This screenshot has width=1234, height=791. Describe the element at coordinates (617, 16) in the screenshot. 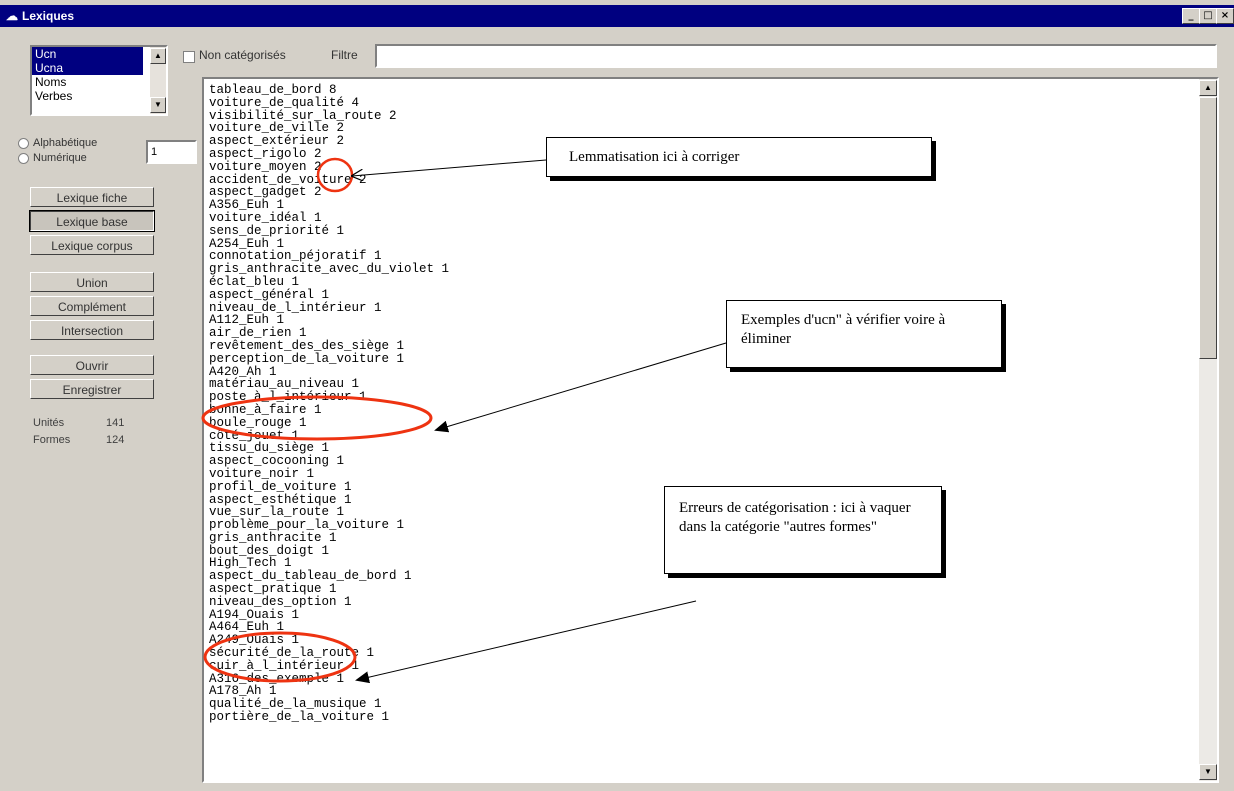

I see `title-bar: ☁ Lexiques _ □ ×` at that location.